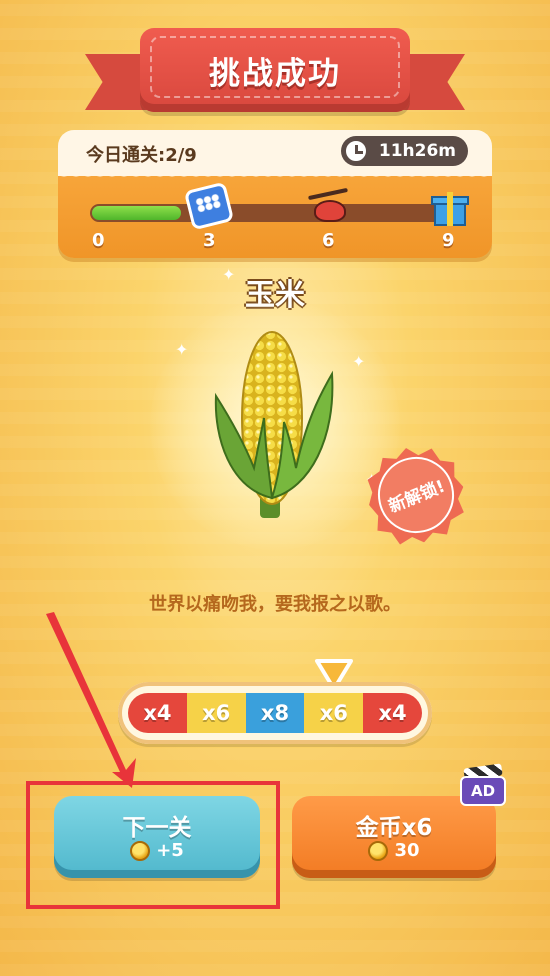 The height and width of the screenshot is (976, 550). Describe the element at coordinates (392, 713) in the screenshot. I see `multiplier-cell-4: x4` at that location.